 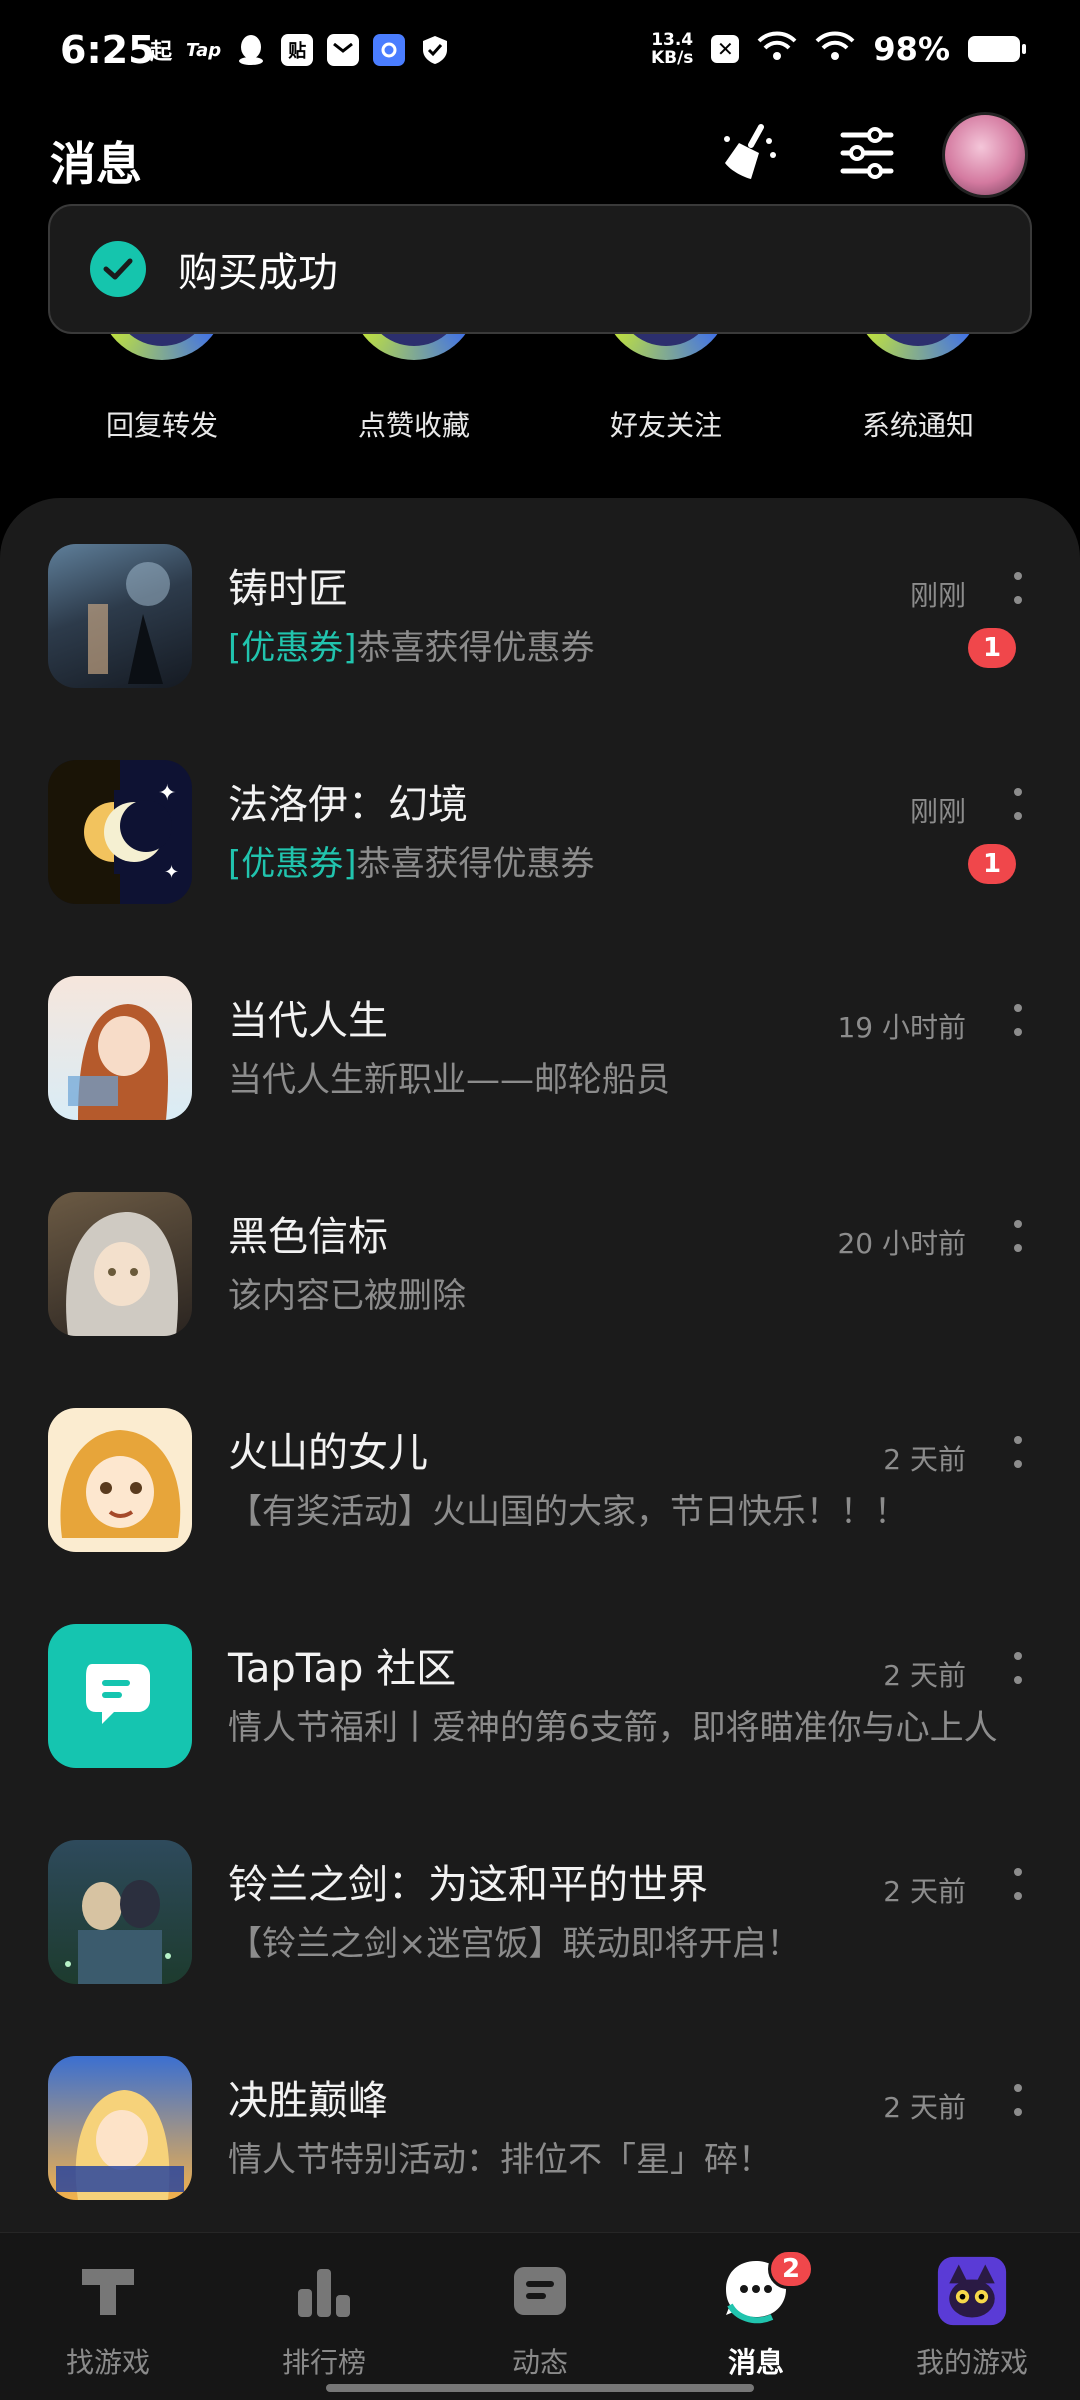 What do you see at coordinates (540, 1902) in the screenshot?
I see `list-item: 铃兰之剑：为这和平的世界 【铃兰之剑×迷宫饭】联动即将开启！ 2 天前` at bounding box center [540, 1902].